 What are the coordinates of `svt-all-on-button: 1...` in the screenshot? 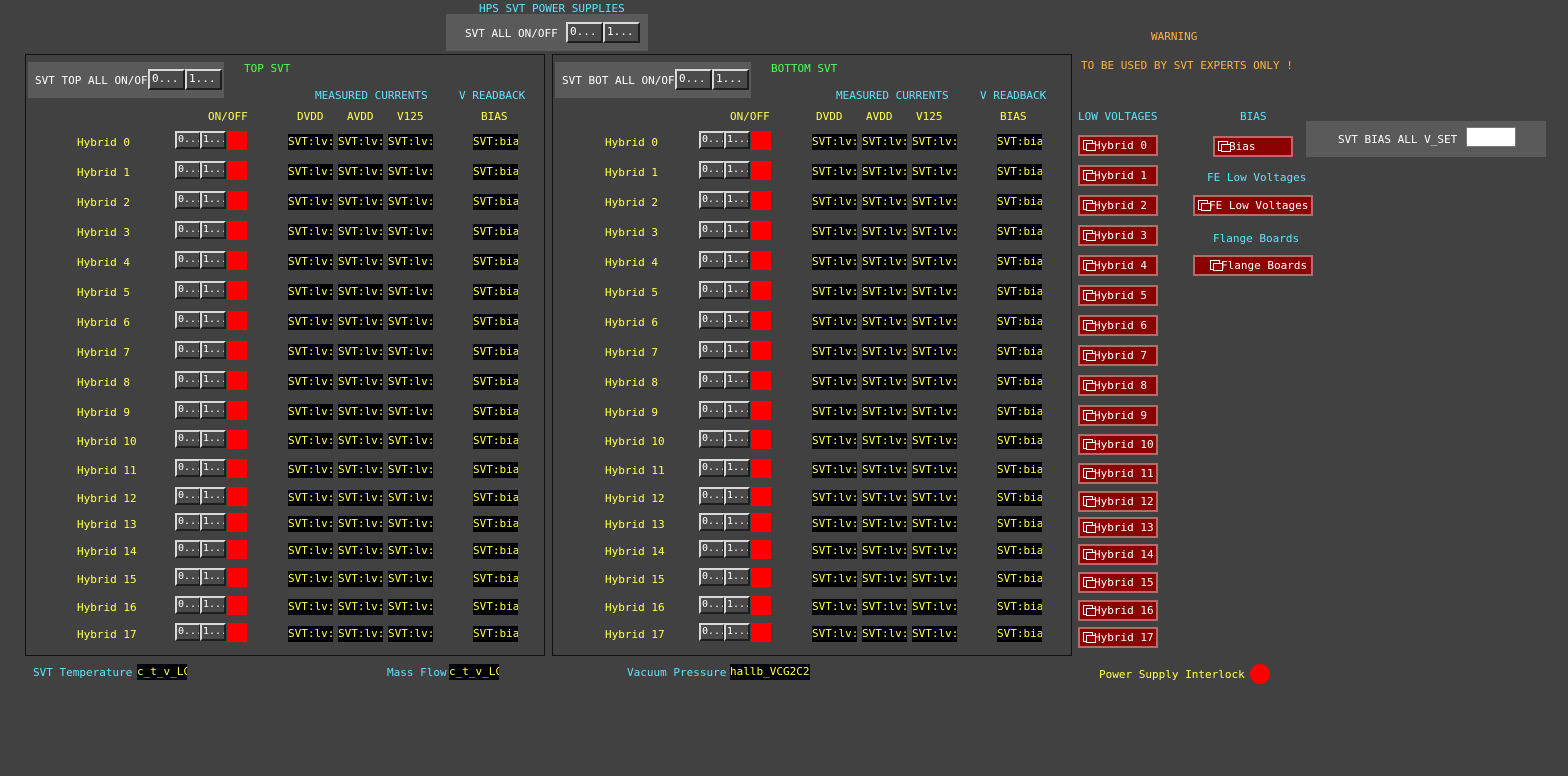 It's located at (621, 32).